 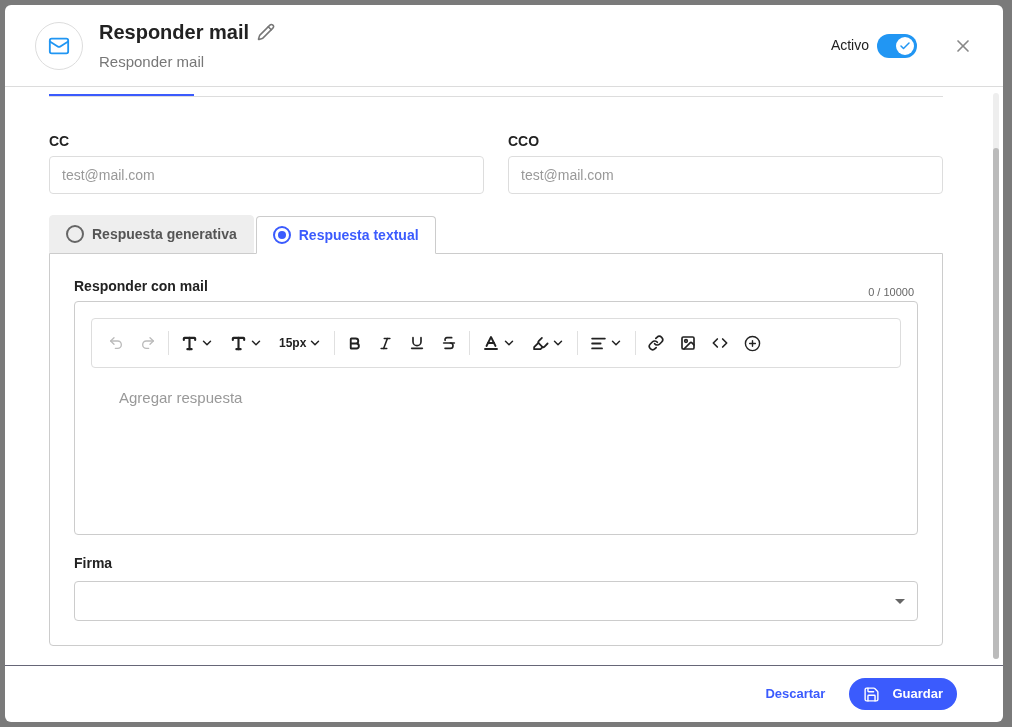 I want to click on italic-icon, so click(x=386, y=343).